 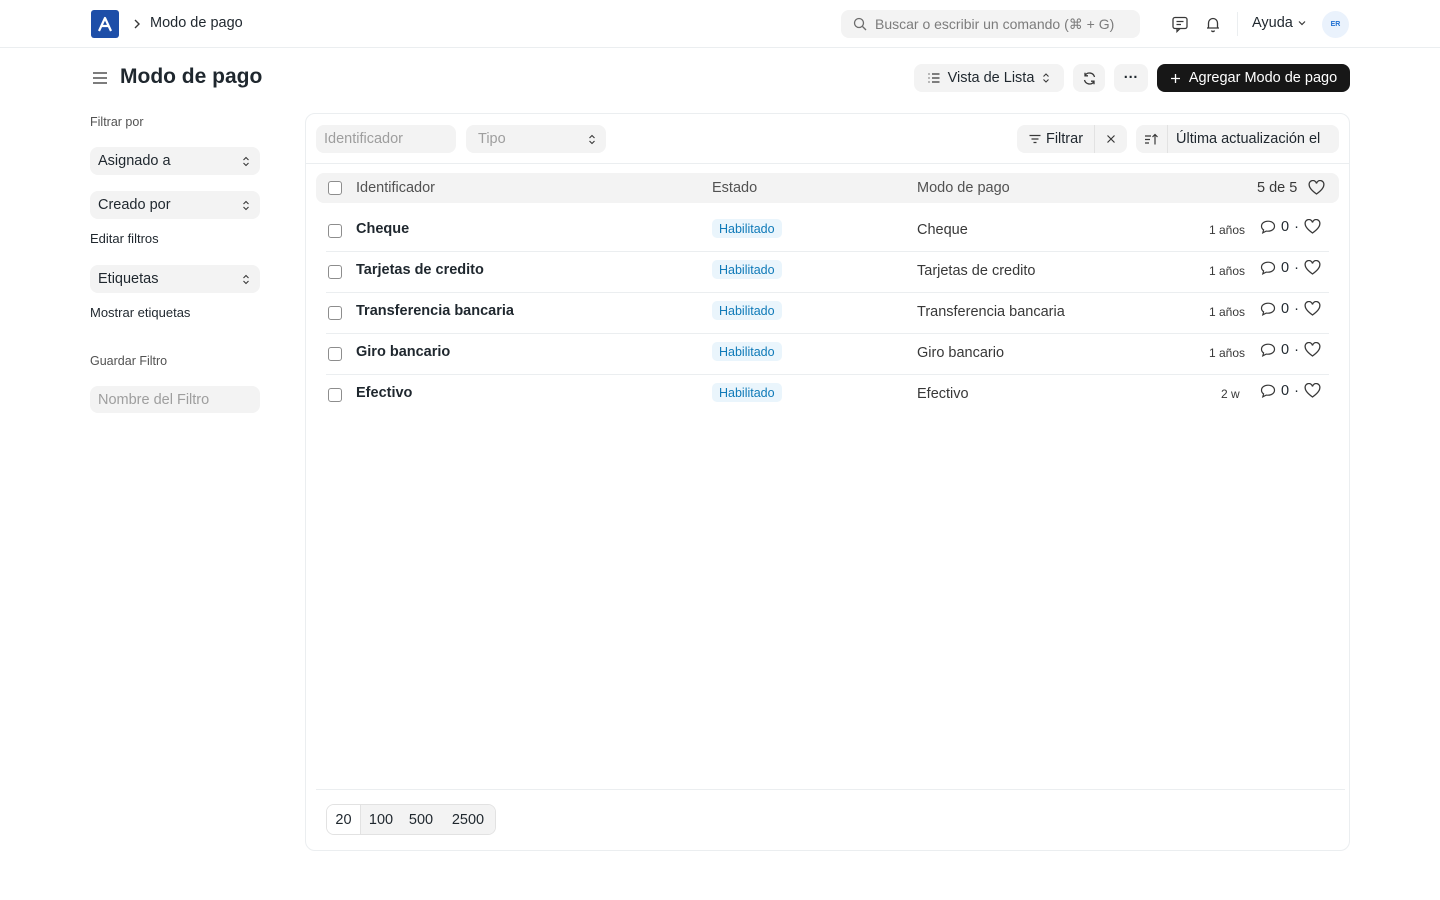 What do you see at coordinates (403, 352) in the screenshot?
I see `row-name: Giro bancario` at bounding box center [403, 352].